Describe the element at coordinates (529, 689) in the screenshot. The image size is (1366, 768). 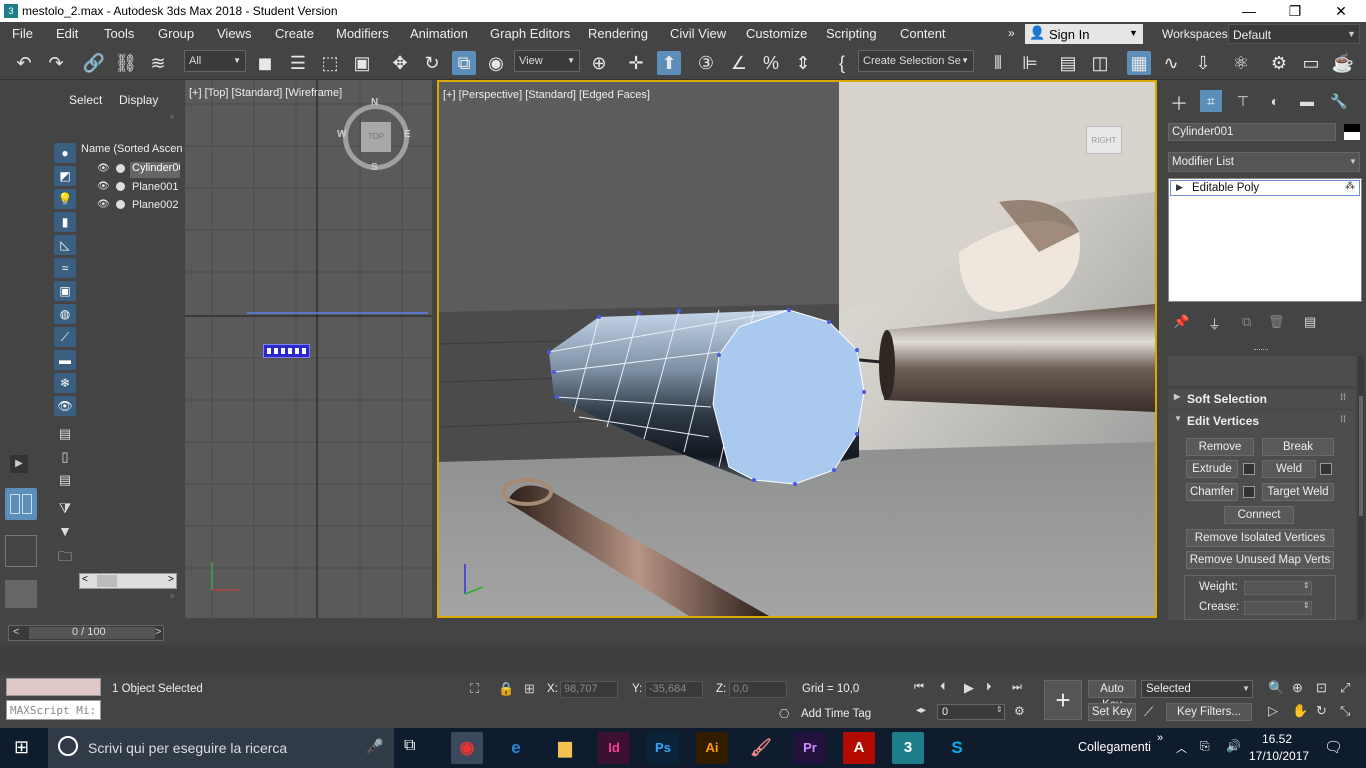
I see `absolute-mode-icon: ⊞` at that location.